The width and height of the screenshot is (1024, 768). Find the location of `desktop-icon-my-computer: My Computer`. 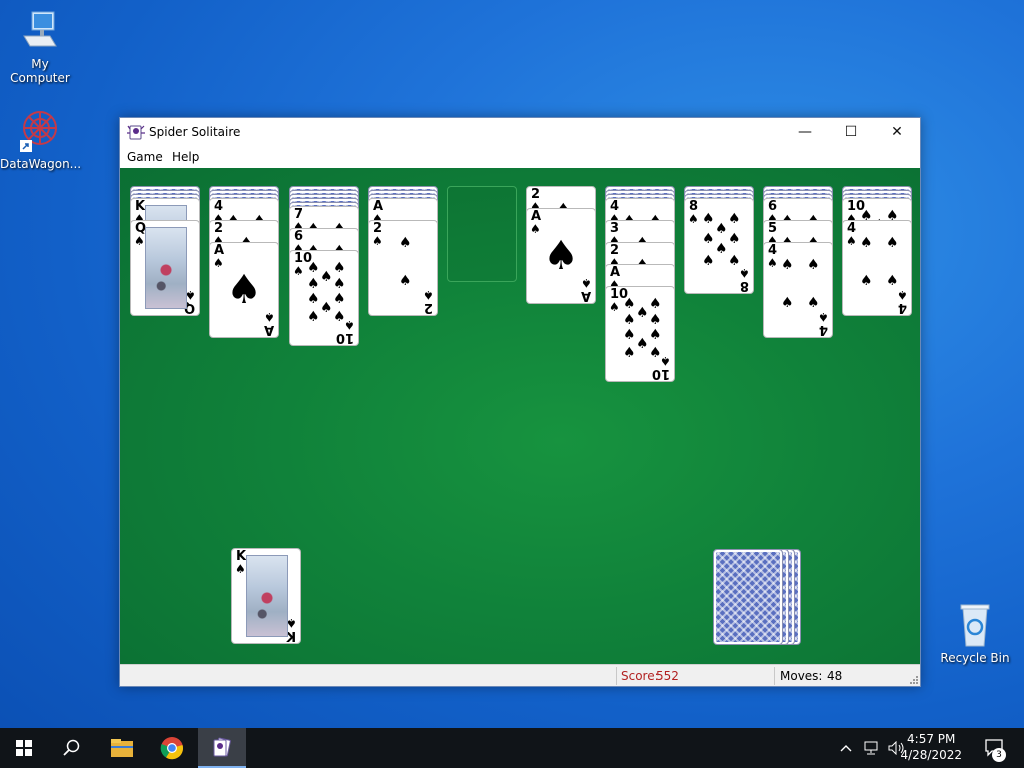

desktop-icon-my-computer: My Computer is located at coordinates (40, 47).